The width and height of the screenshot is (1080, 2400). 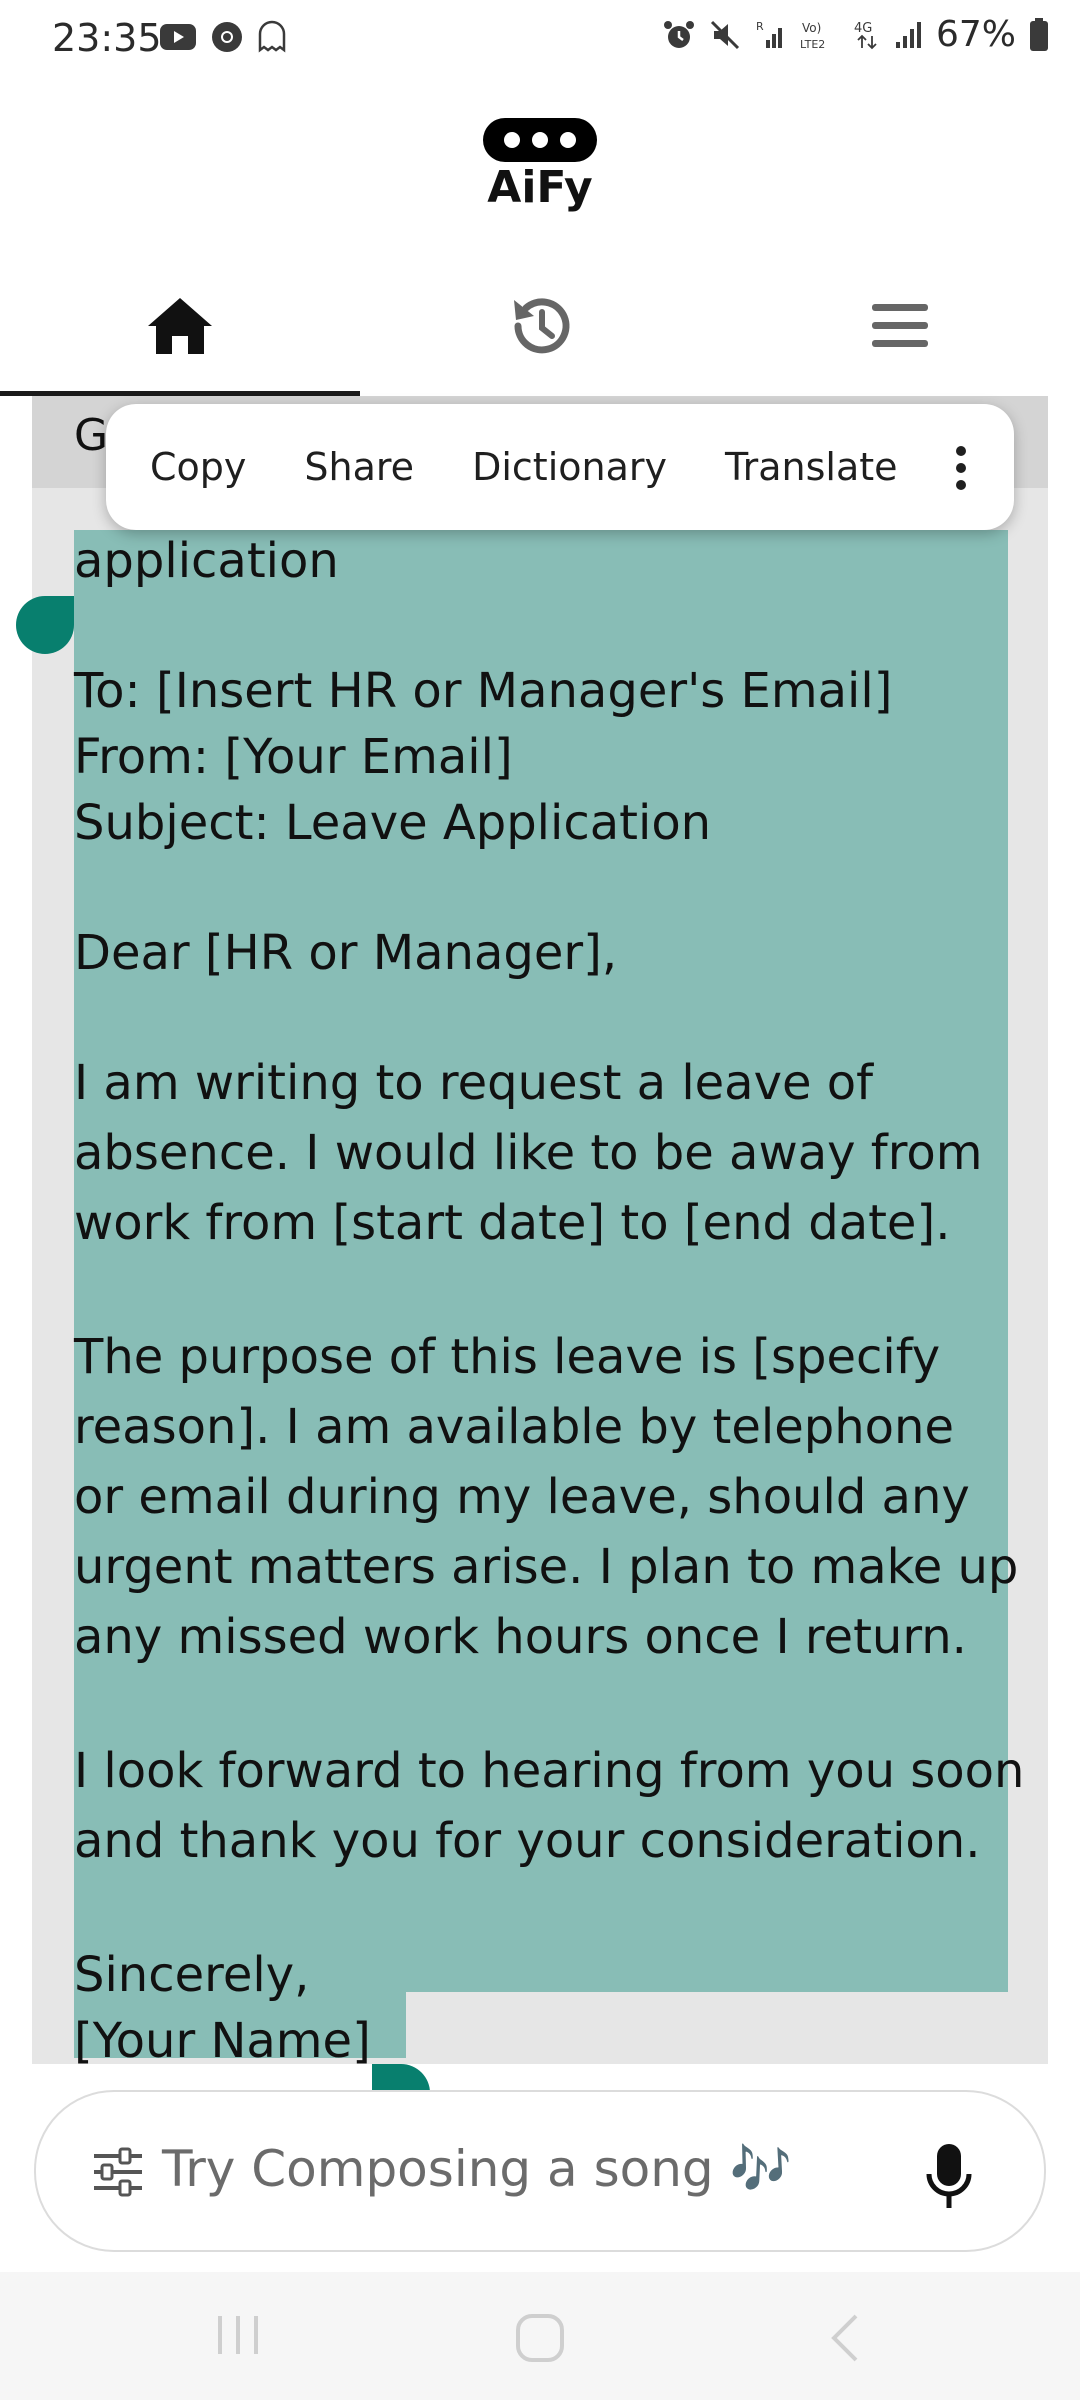 I want to click on card-header-text: G, so click(x=91, y=435).